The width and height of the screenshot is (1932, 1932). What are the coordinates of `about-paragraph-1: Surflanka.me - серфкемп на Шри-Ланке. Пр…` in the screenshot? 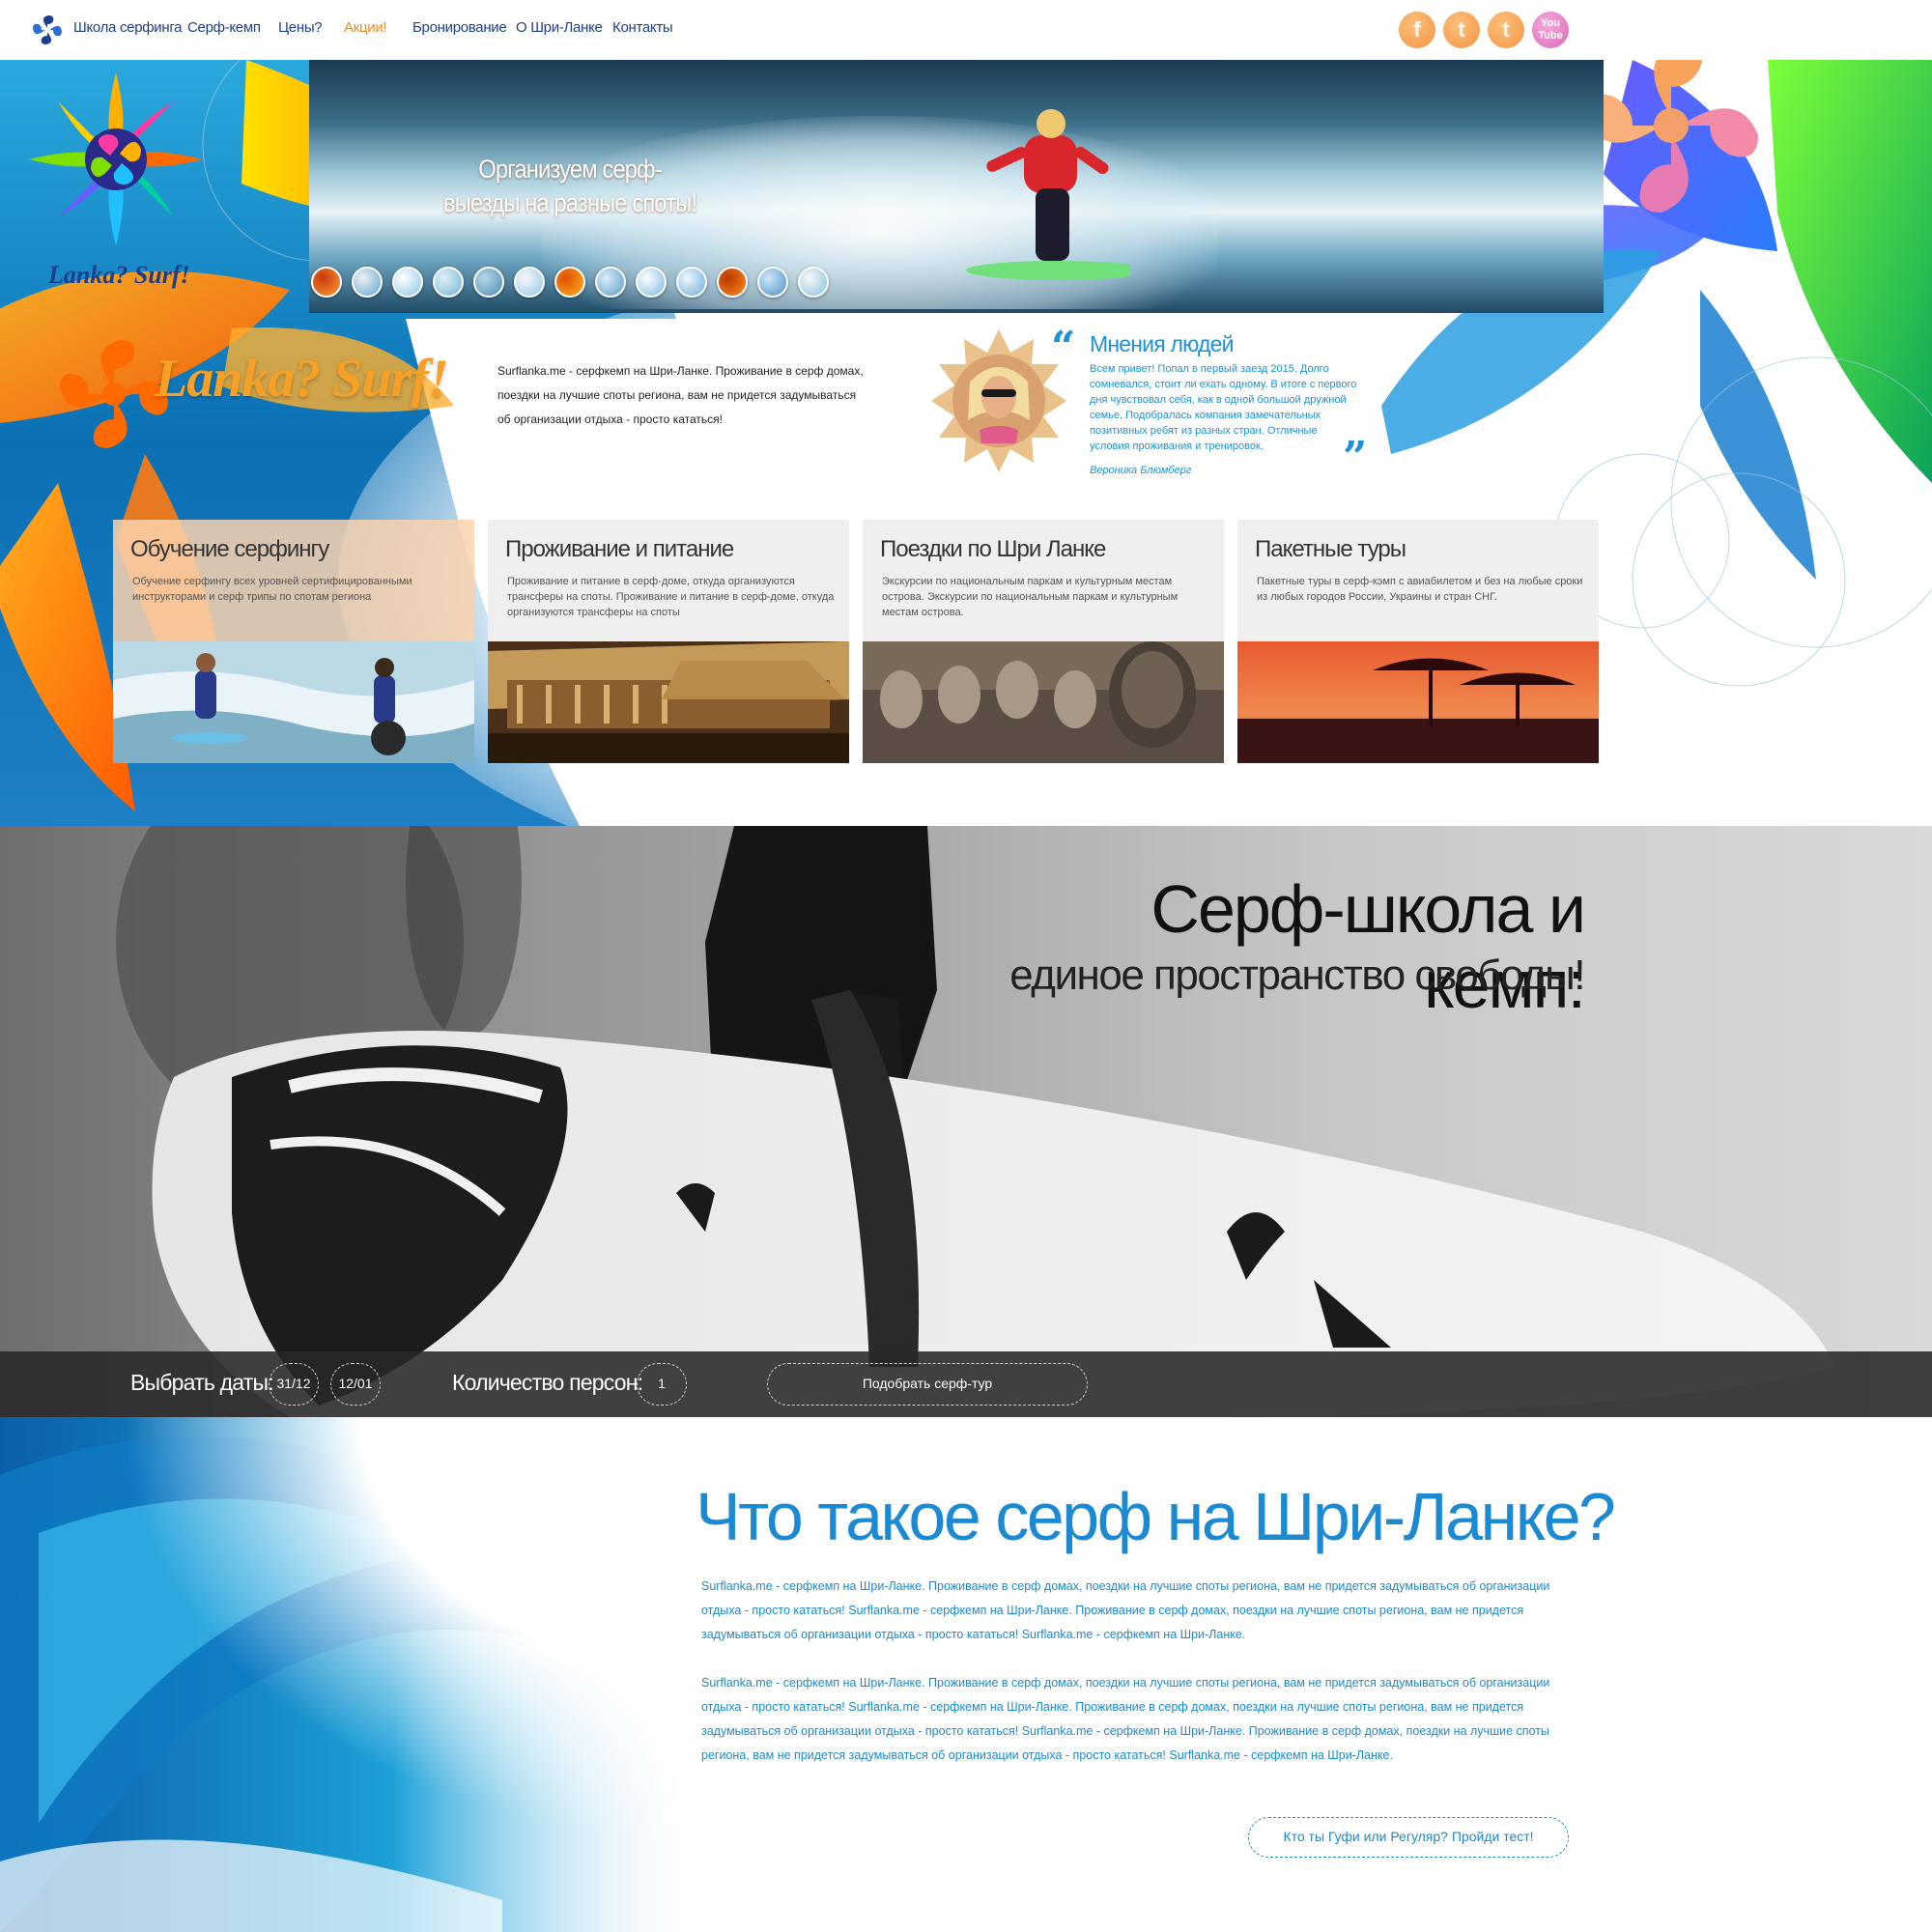 It's located at (1125, 1610).